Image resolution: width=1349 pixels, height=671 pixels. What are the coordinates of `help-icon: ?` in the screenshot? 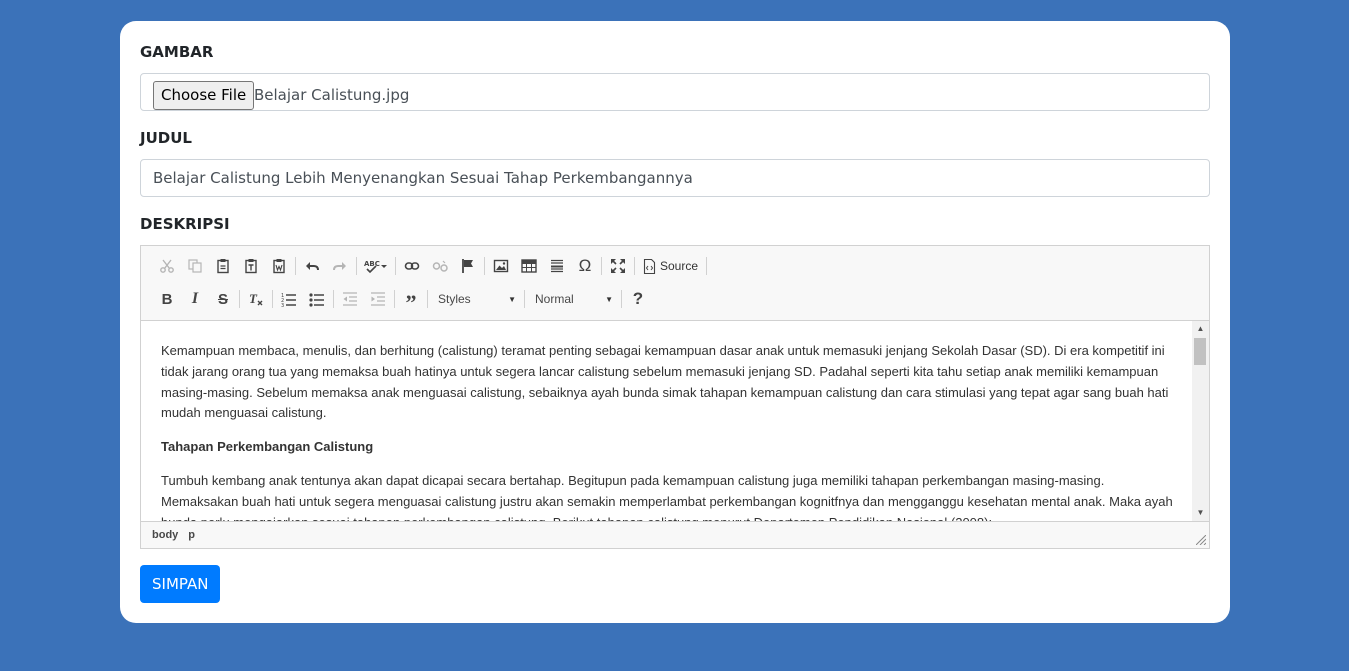 It's located at (638, 299).